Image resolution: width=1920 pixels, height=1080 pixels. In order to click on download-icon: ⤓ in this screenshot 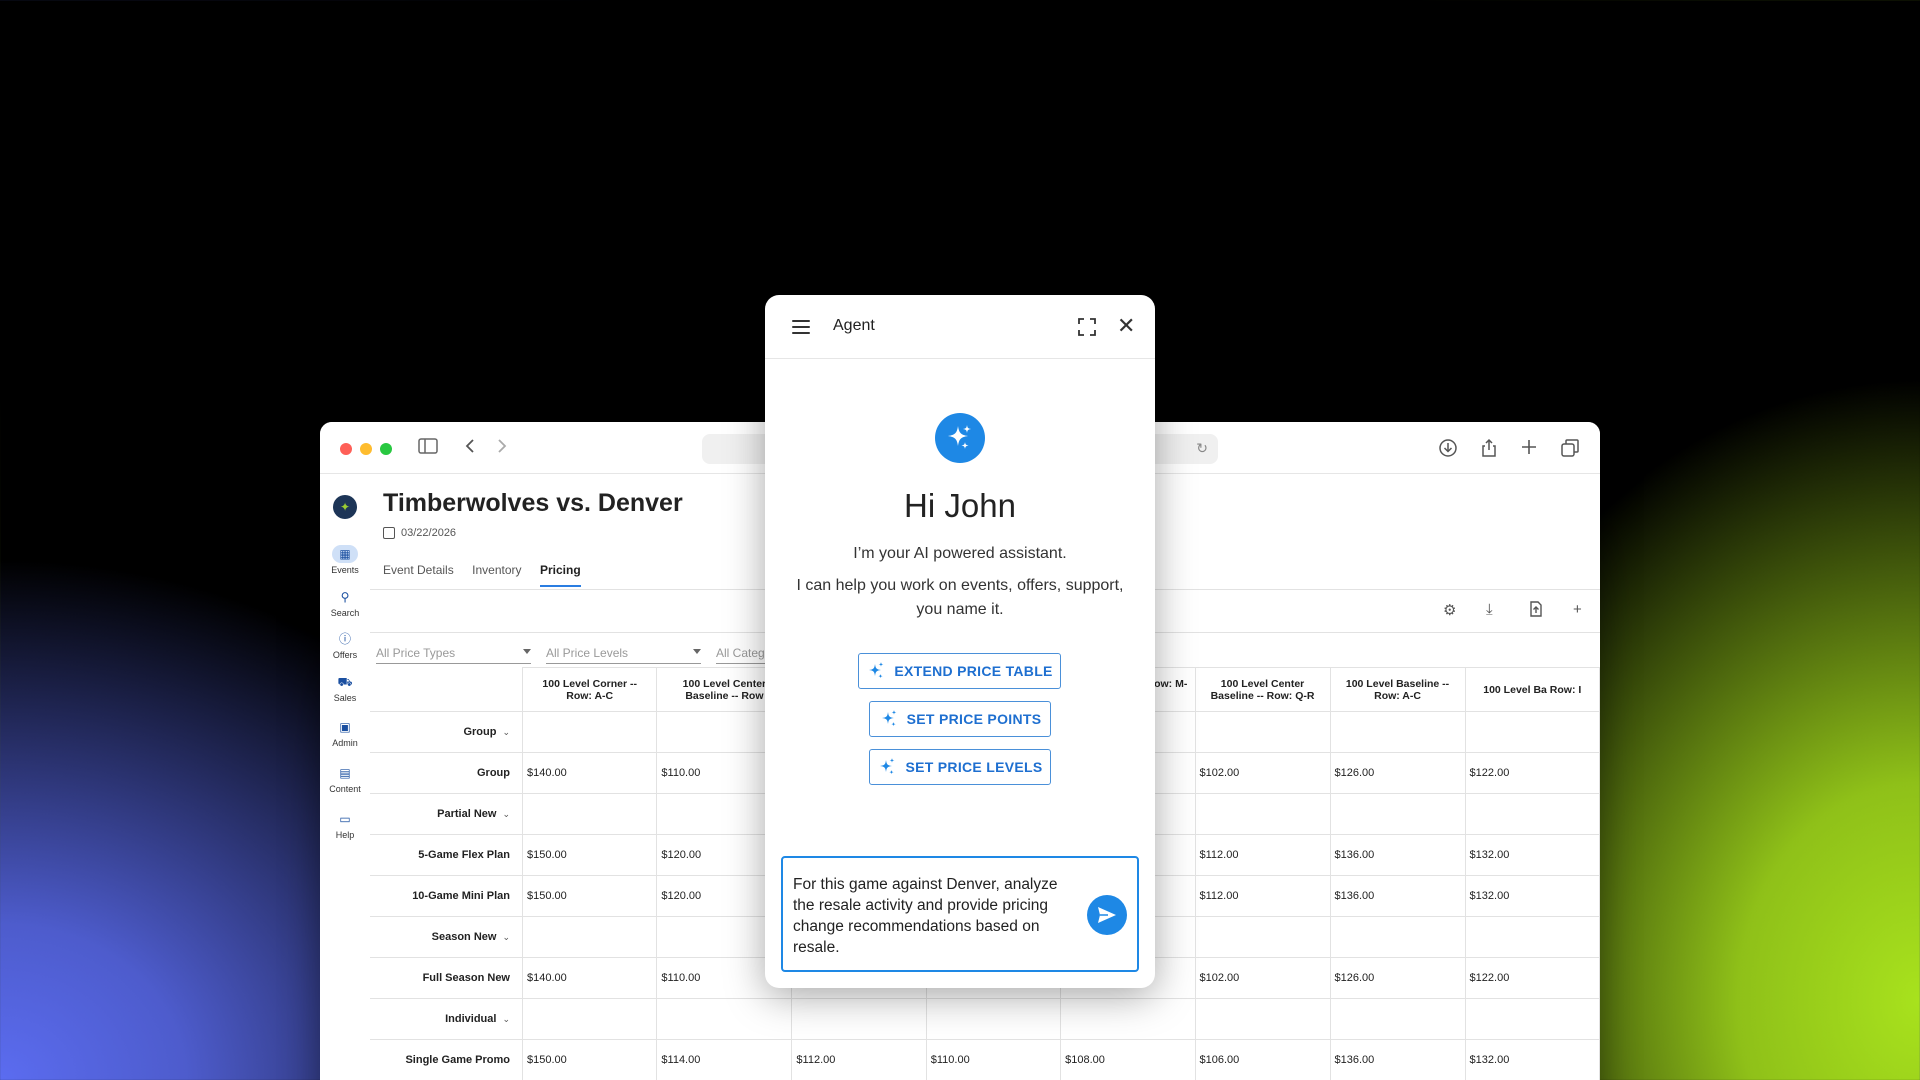, I will do `click(1489, 609)`.